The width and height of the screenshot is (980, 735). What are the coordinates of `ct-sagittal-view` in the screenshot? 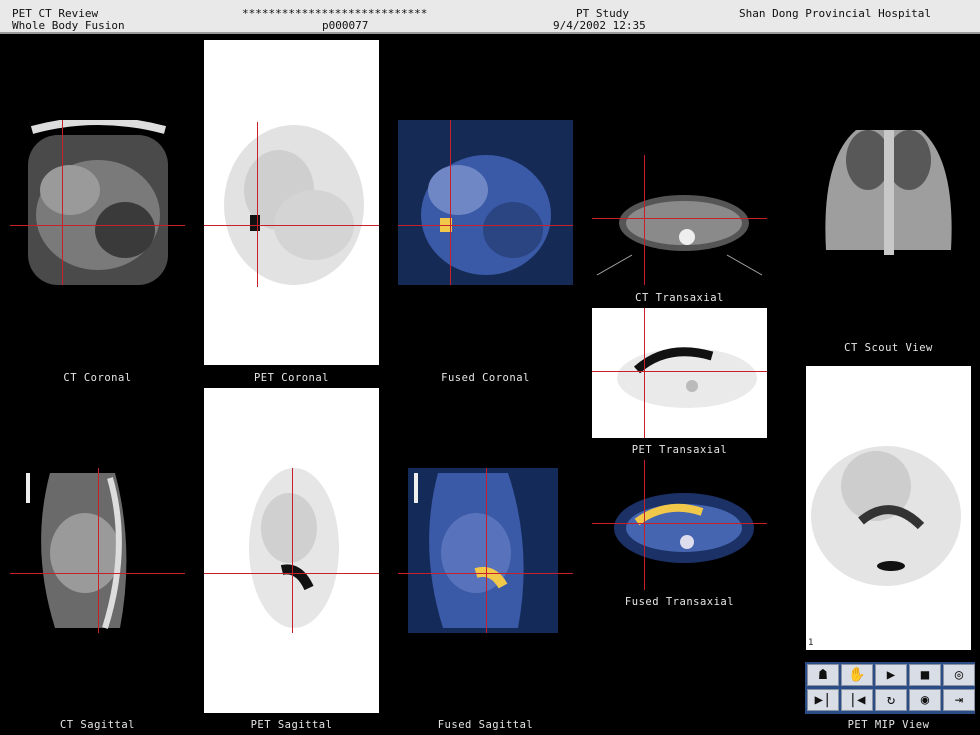 It's located at (97, 550).